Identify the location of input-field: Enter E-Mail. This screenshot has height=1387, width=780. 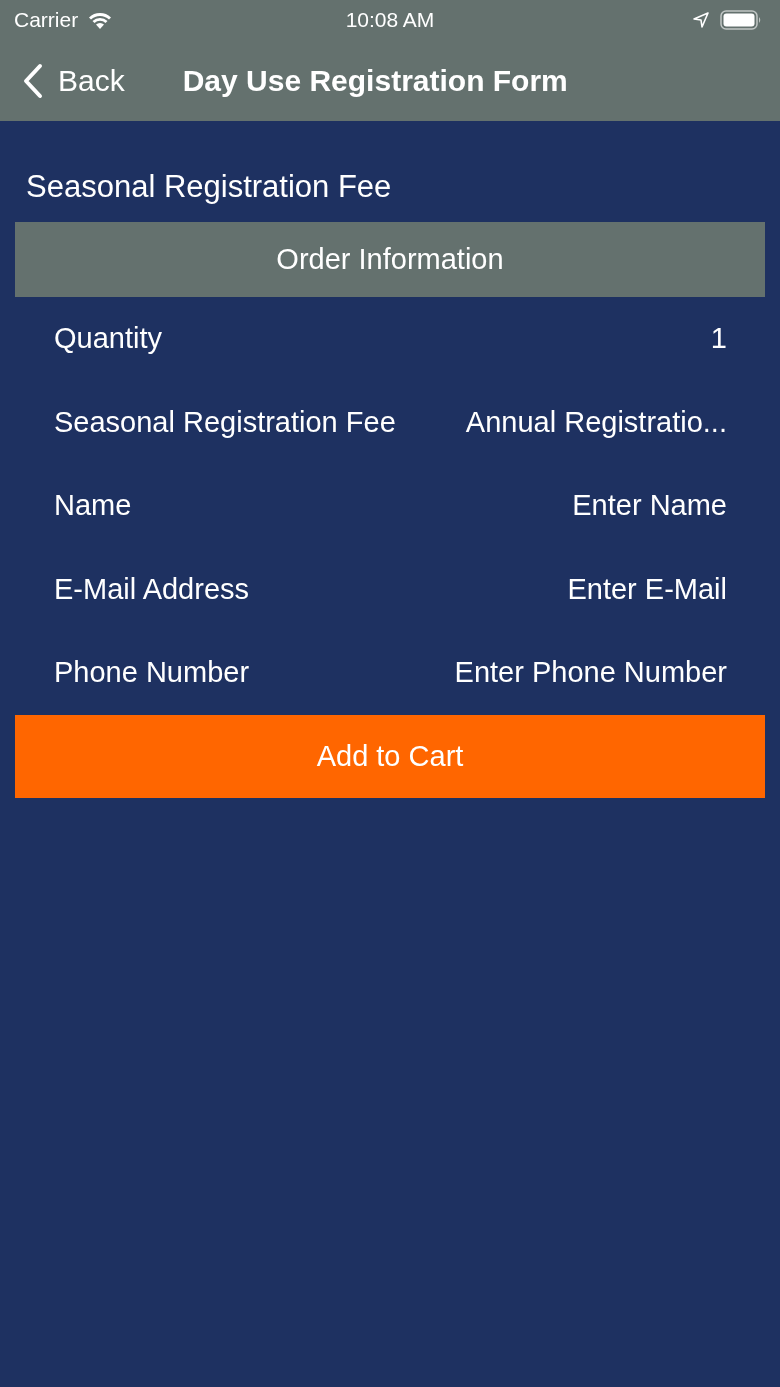
(557, 589).